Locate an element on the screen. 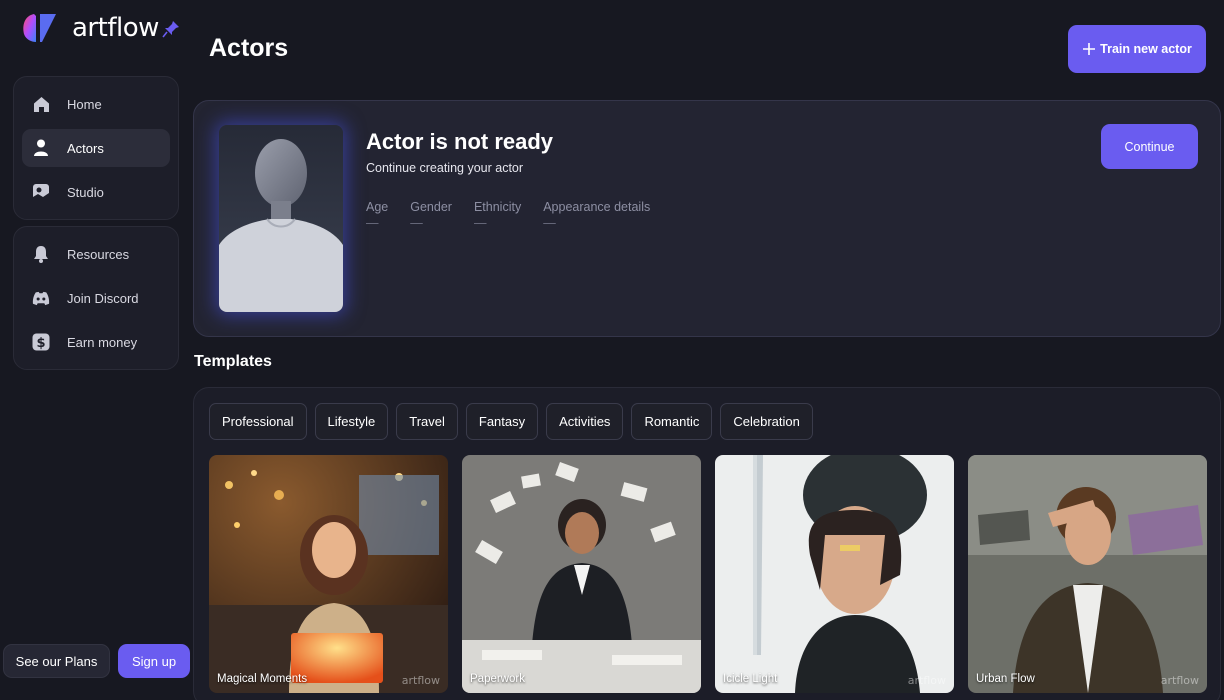  logo-text: artflow is located at coordinates (115, 28).